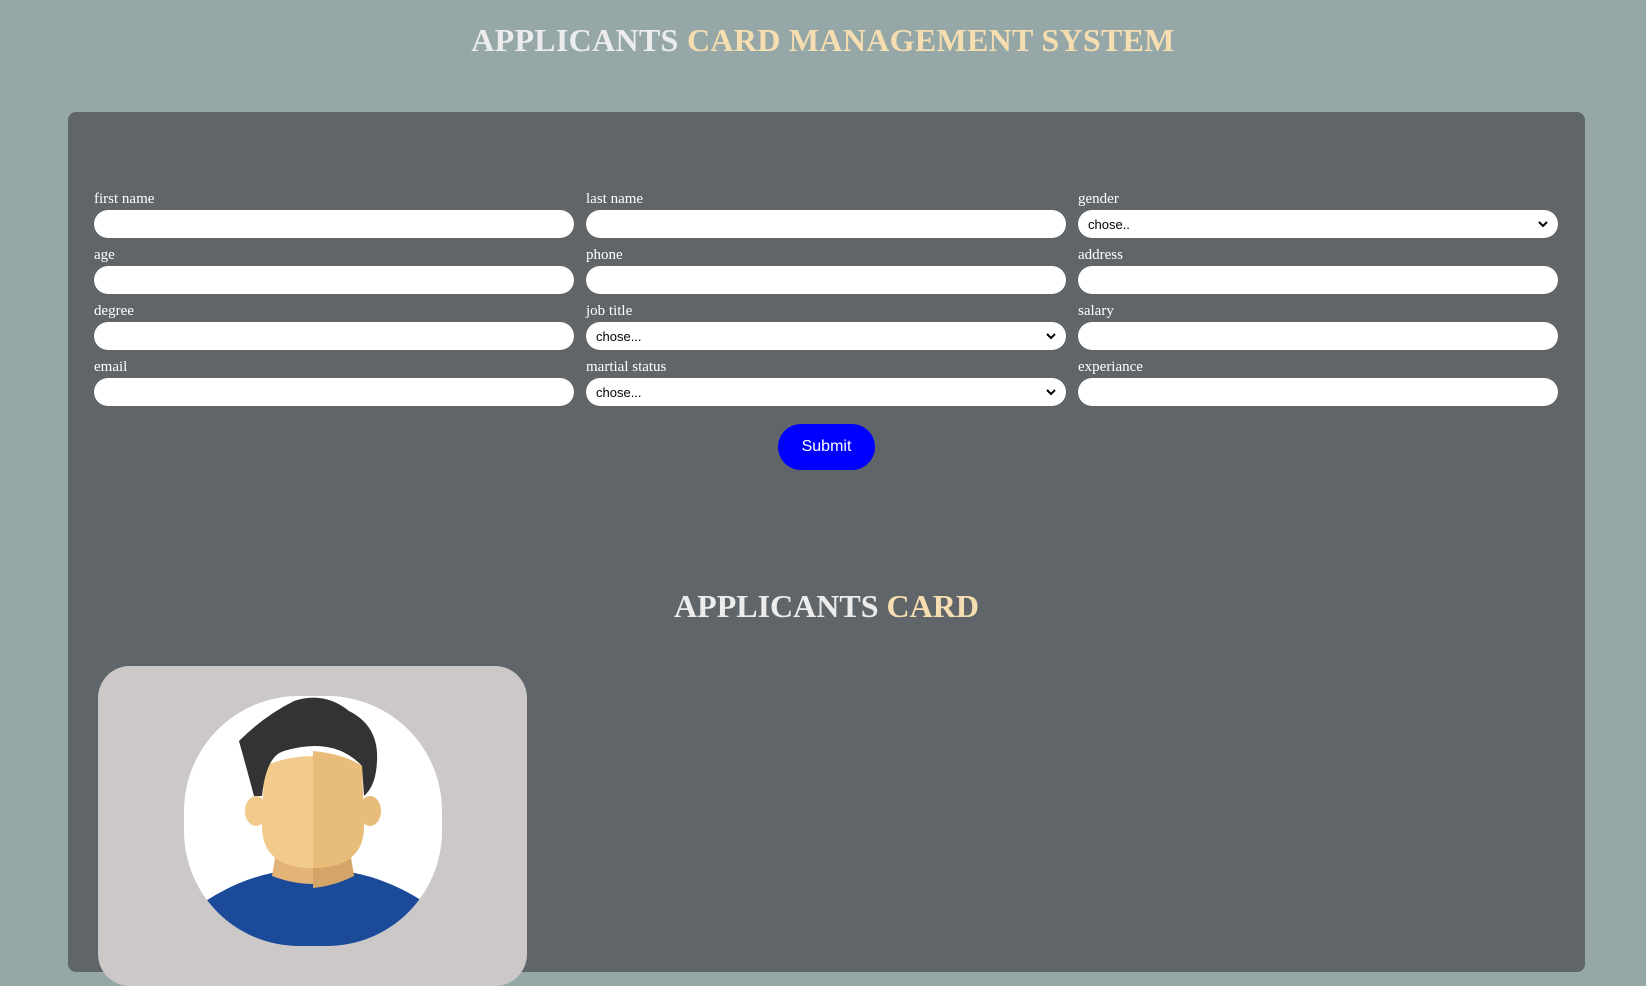 This screenshot has height=986, width=1646. What do you see at coordinates (111, 367) in the screenshot?
I see `email-label: email` at bounding box center [111, 367].